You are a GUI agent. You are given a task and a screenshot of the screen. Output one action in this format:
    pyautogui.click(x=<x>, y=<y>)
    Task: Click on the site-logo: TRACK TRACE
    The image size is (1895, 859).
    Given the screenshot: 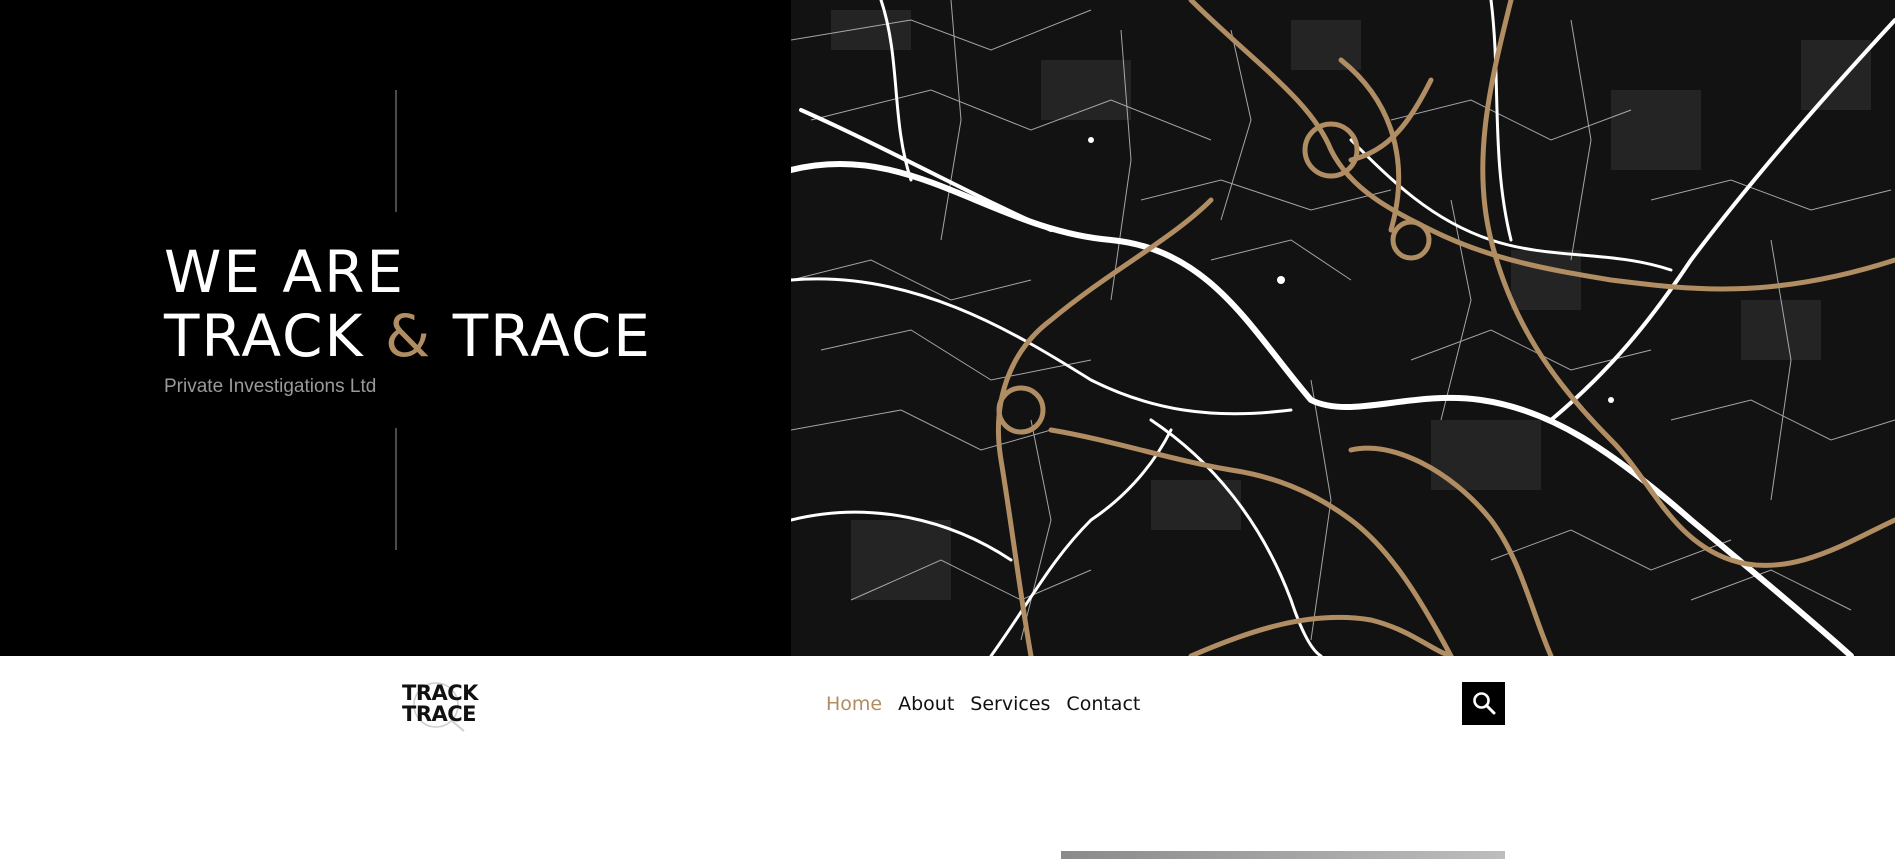 What is the action you would take?
    pyautogui.click(x=443, y=703)
    